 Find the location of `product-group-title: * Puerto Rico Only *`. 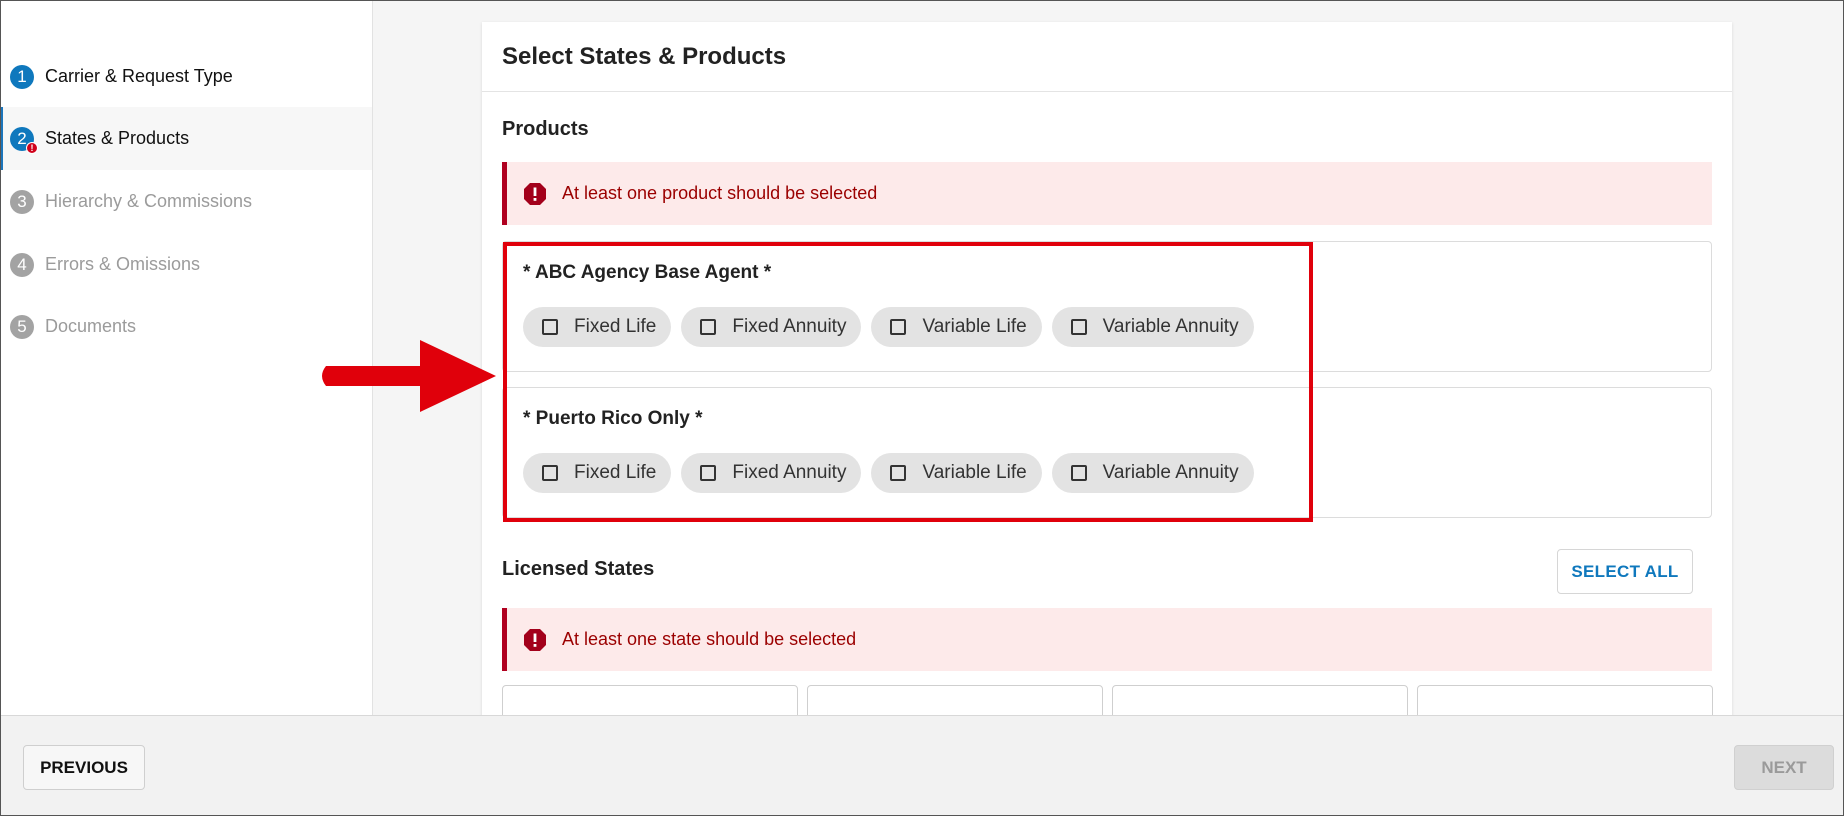

product-group-title: * Puerto Rico Only * is located at coordinates (613, 418).